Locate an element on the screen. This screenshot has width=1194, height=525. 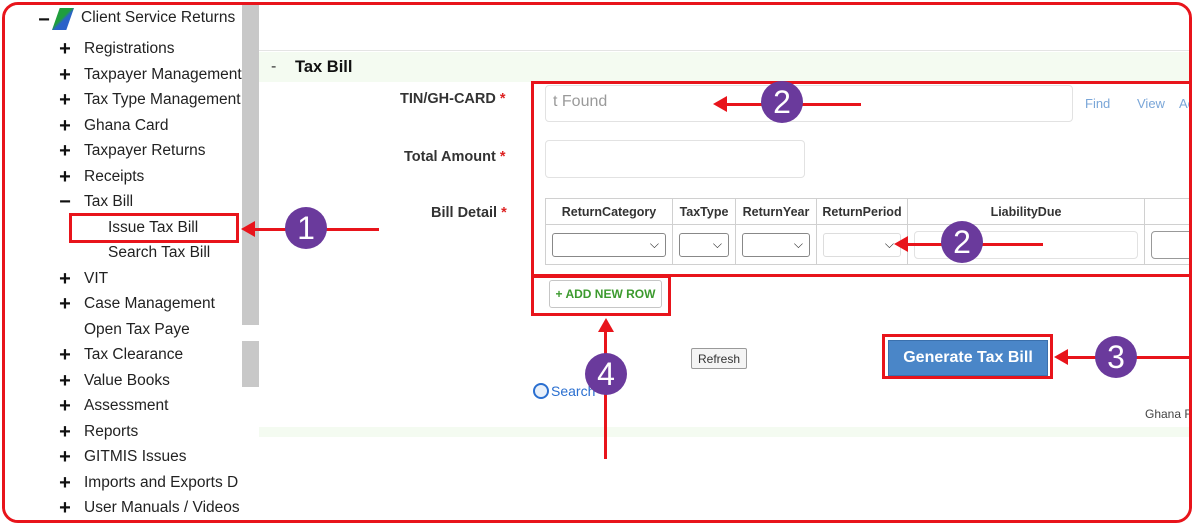
tin-label: TIN/GH-CARD * is located at coordinates (453, 99).